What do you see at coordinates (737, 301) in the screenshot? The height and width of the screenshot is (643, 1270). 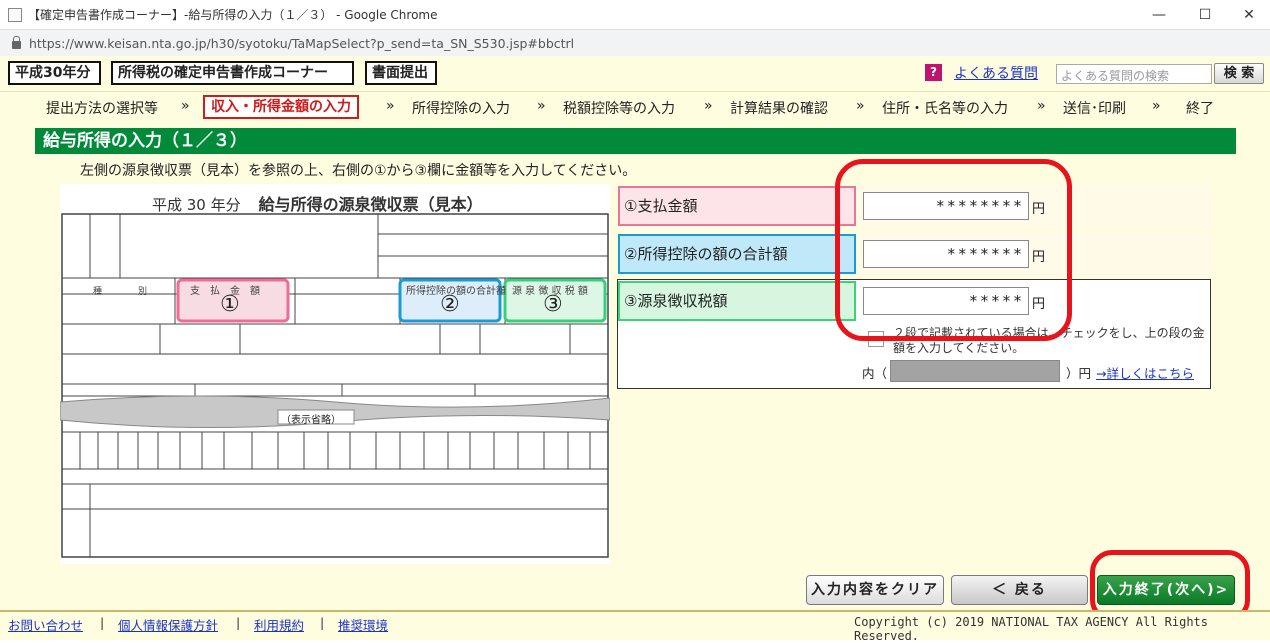 I see `withholding-label: ③源泉徴収税額` at bounding box center [737, 301].